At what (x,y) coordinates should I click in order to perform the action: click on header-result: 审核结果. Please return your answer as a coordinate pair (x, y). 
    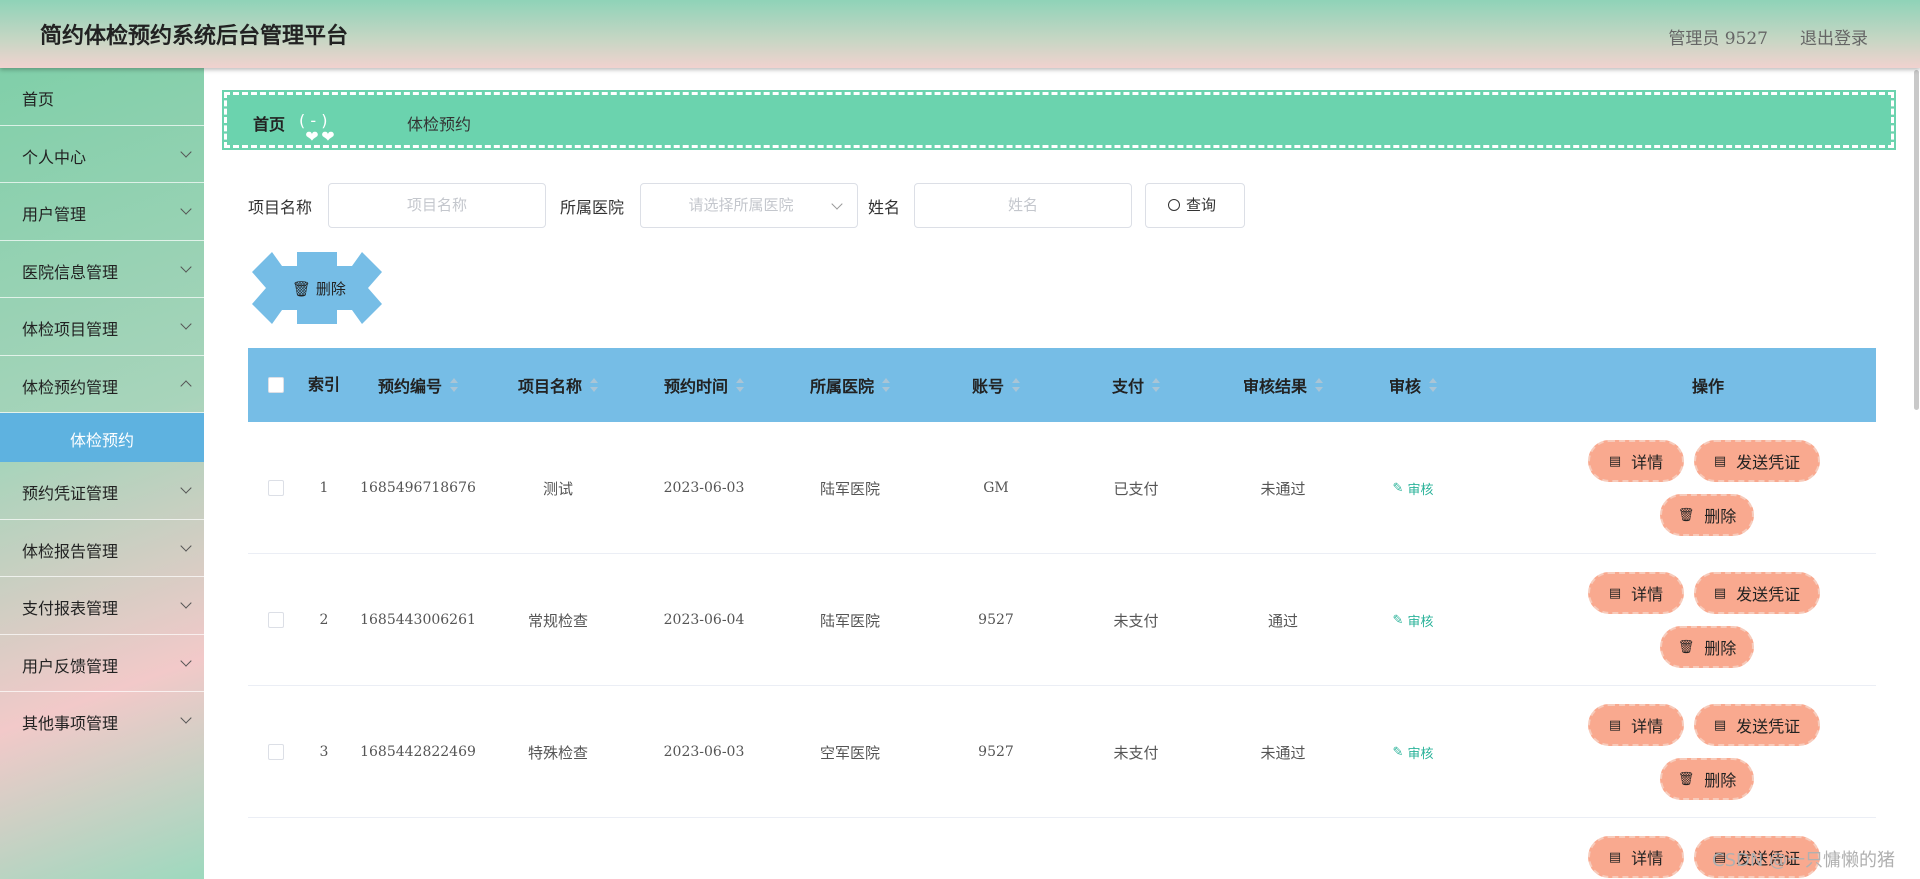
    Looking at the image, I should click on (1283, 385).